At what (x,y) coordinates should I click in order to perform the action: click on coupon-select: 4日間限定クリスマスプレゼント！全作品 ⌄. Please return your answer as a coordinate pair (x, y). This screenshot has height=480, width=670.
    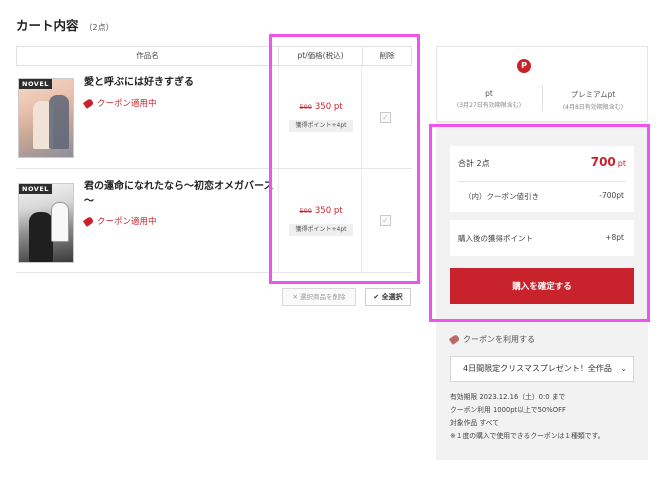
    Looking at the image, I should click on (542, 369).